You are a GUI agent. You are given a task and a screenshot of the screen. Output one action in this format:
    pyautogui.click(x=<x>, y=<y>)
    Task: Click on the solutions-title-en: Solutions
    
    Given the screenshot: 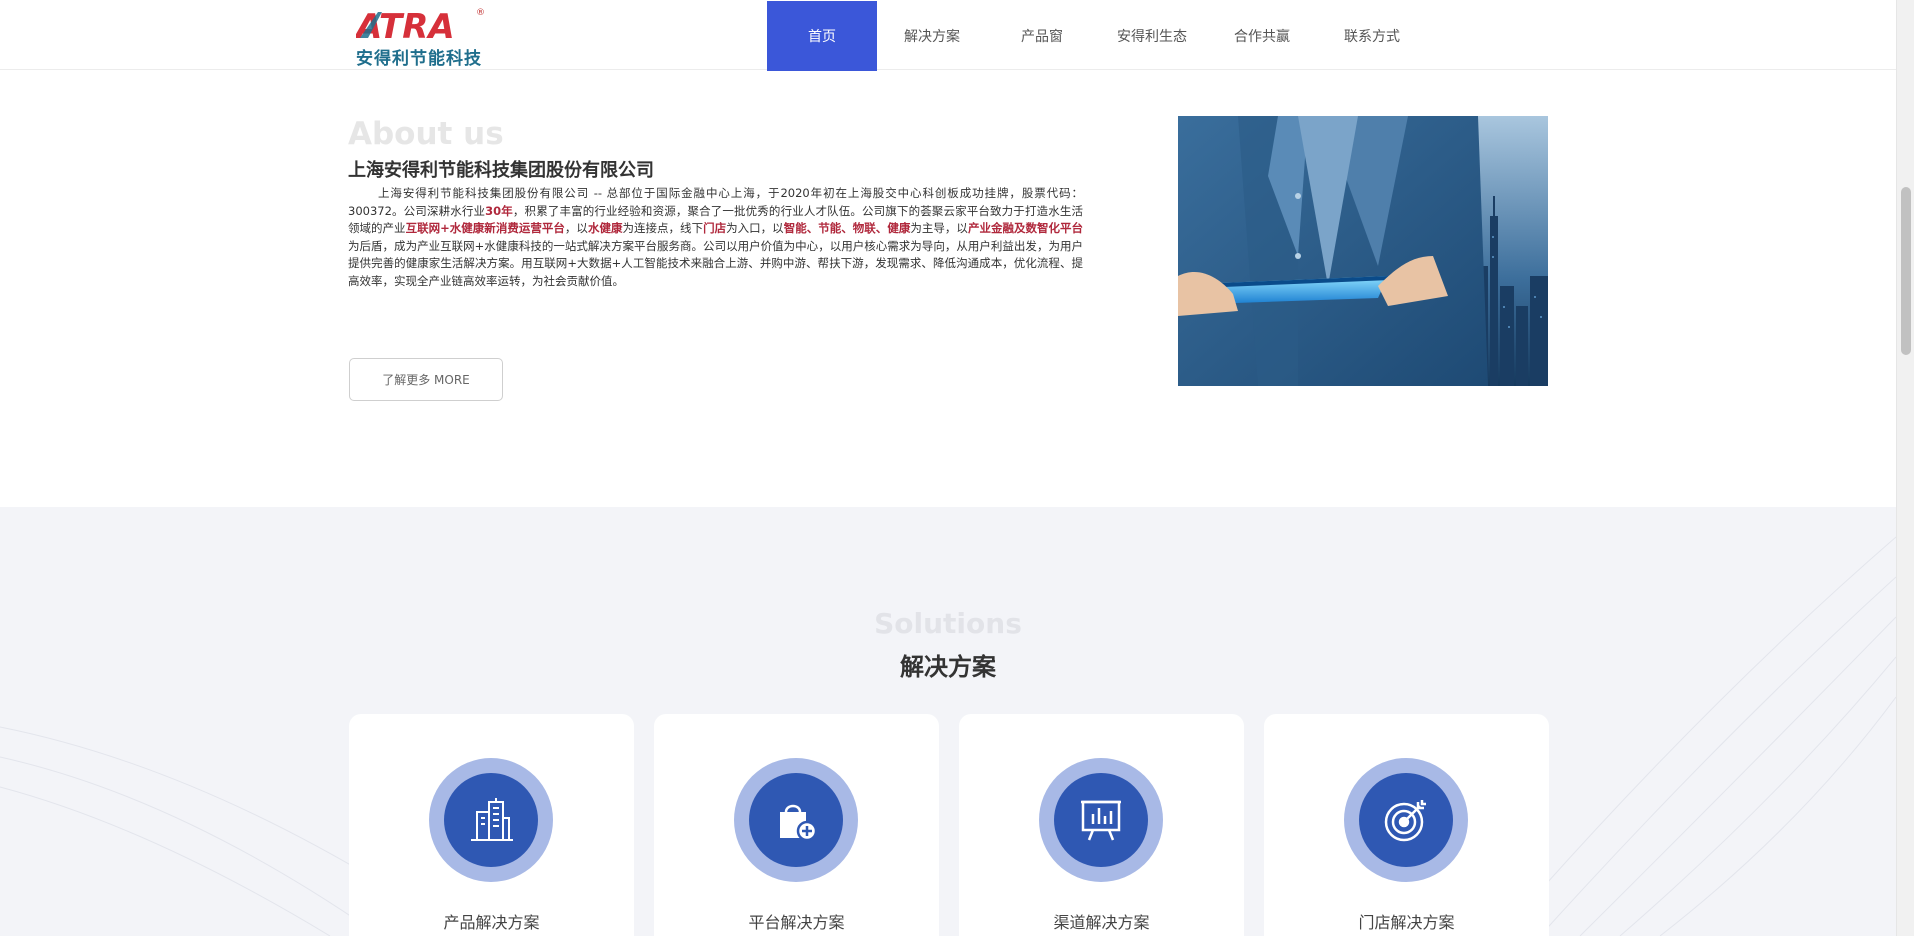 What is the action you would take?
    pyautogui.click(x=948, y=623)
    